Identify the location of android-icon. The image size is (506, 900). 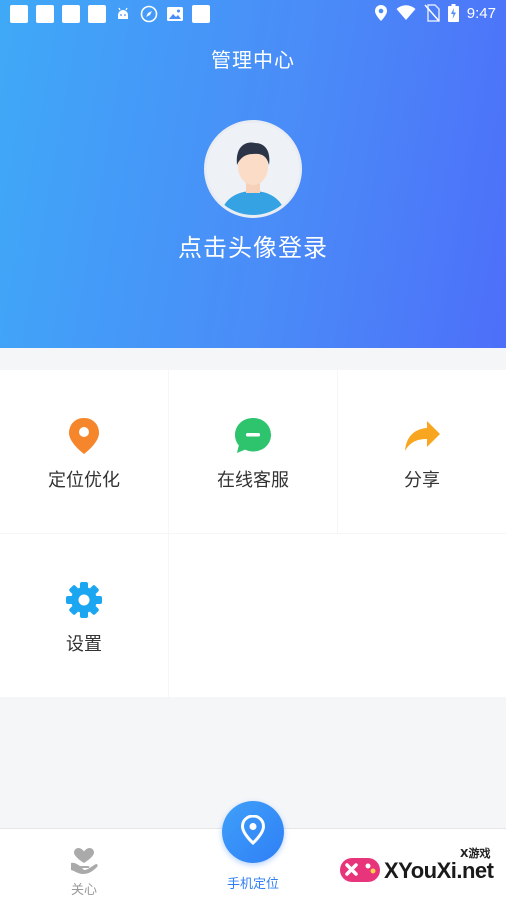
(123, 14).